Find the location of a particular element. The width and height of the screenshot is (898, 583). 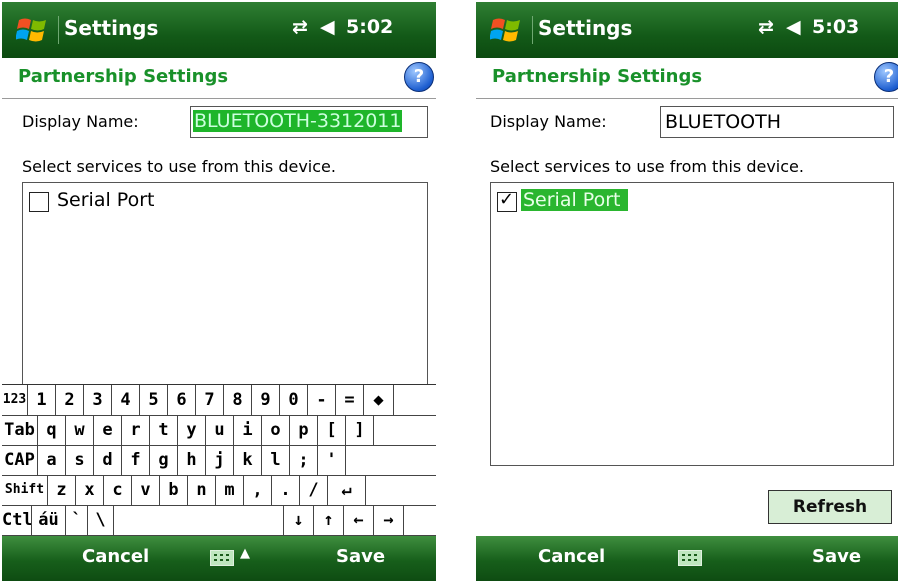

keyboard-key: h is located at coordinates (192, 460).